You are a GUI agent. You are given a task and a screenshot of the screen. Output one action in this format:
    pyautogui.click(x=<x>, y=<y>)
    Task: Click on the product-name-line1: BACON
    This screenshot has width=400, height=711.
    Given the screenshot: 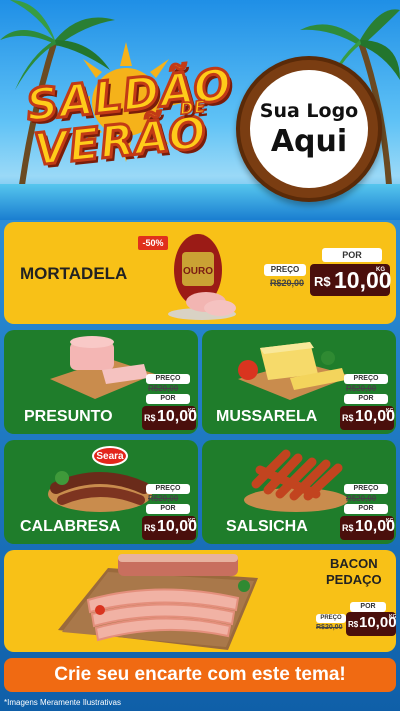 What is the action you would take?
    pyautogui.click(x=354, y=563)
    